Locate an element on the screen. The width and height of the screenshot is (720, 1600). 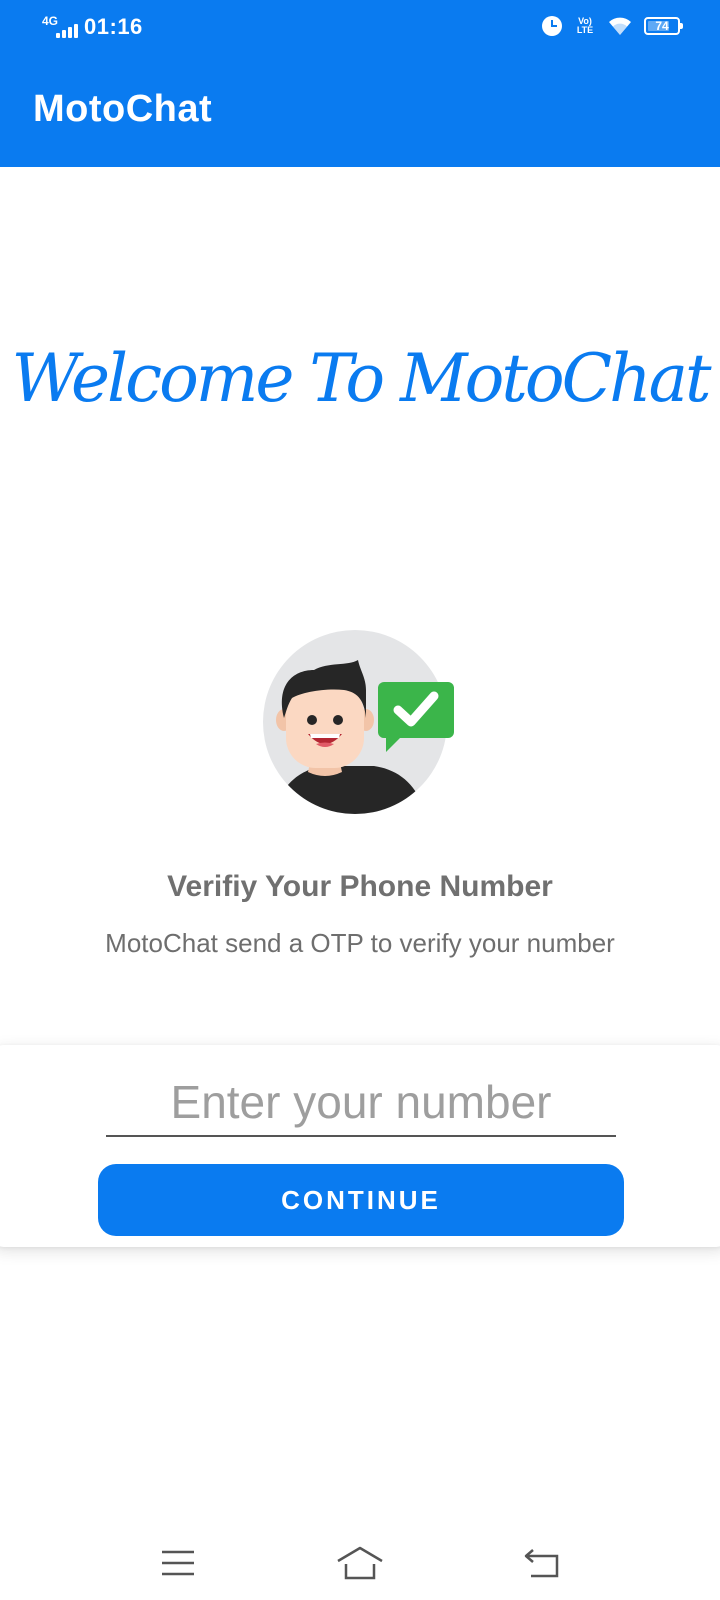
menu-button is located at coordinates (178, 1563).